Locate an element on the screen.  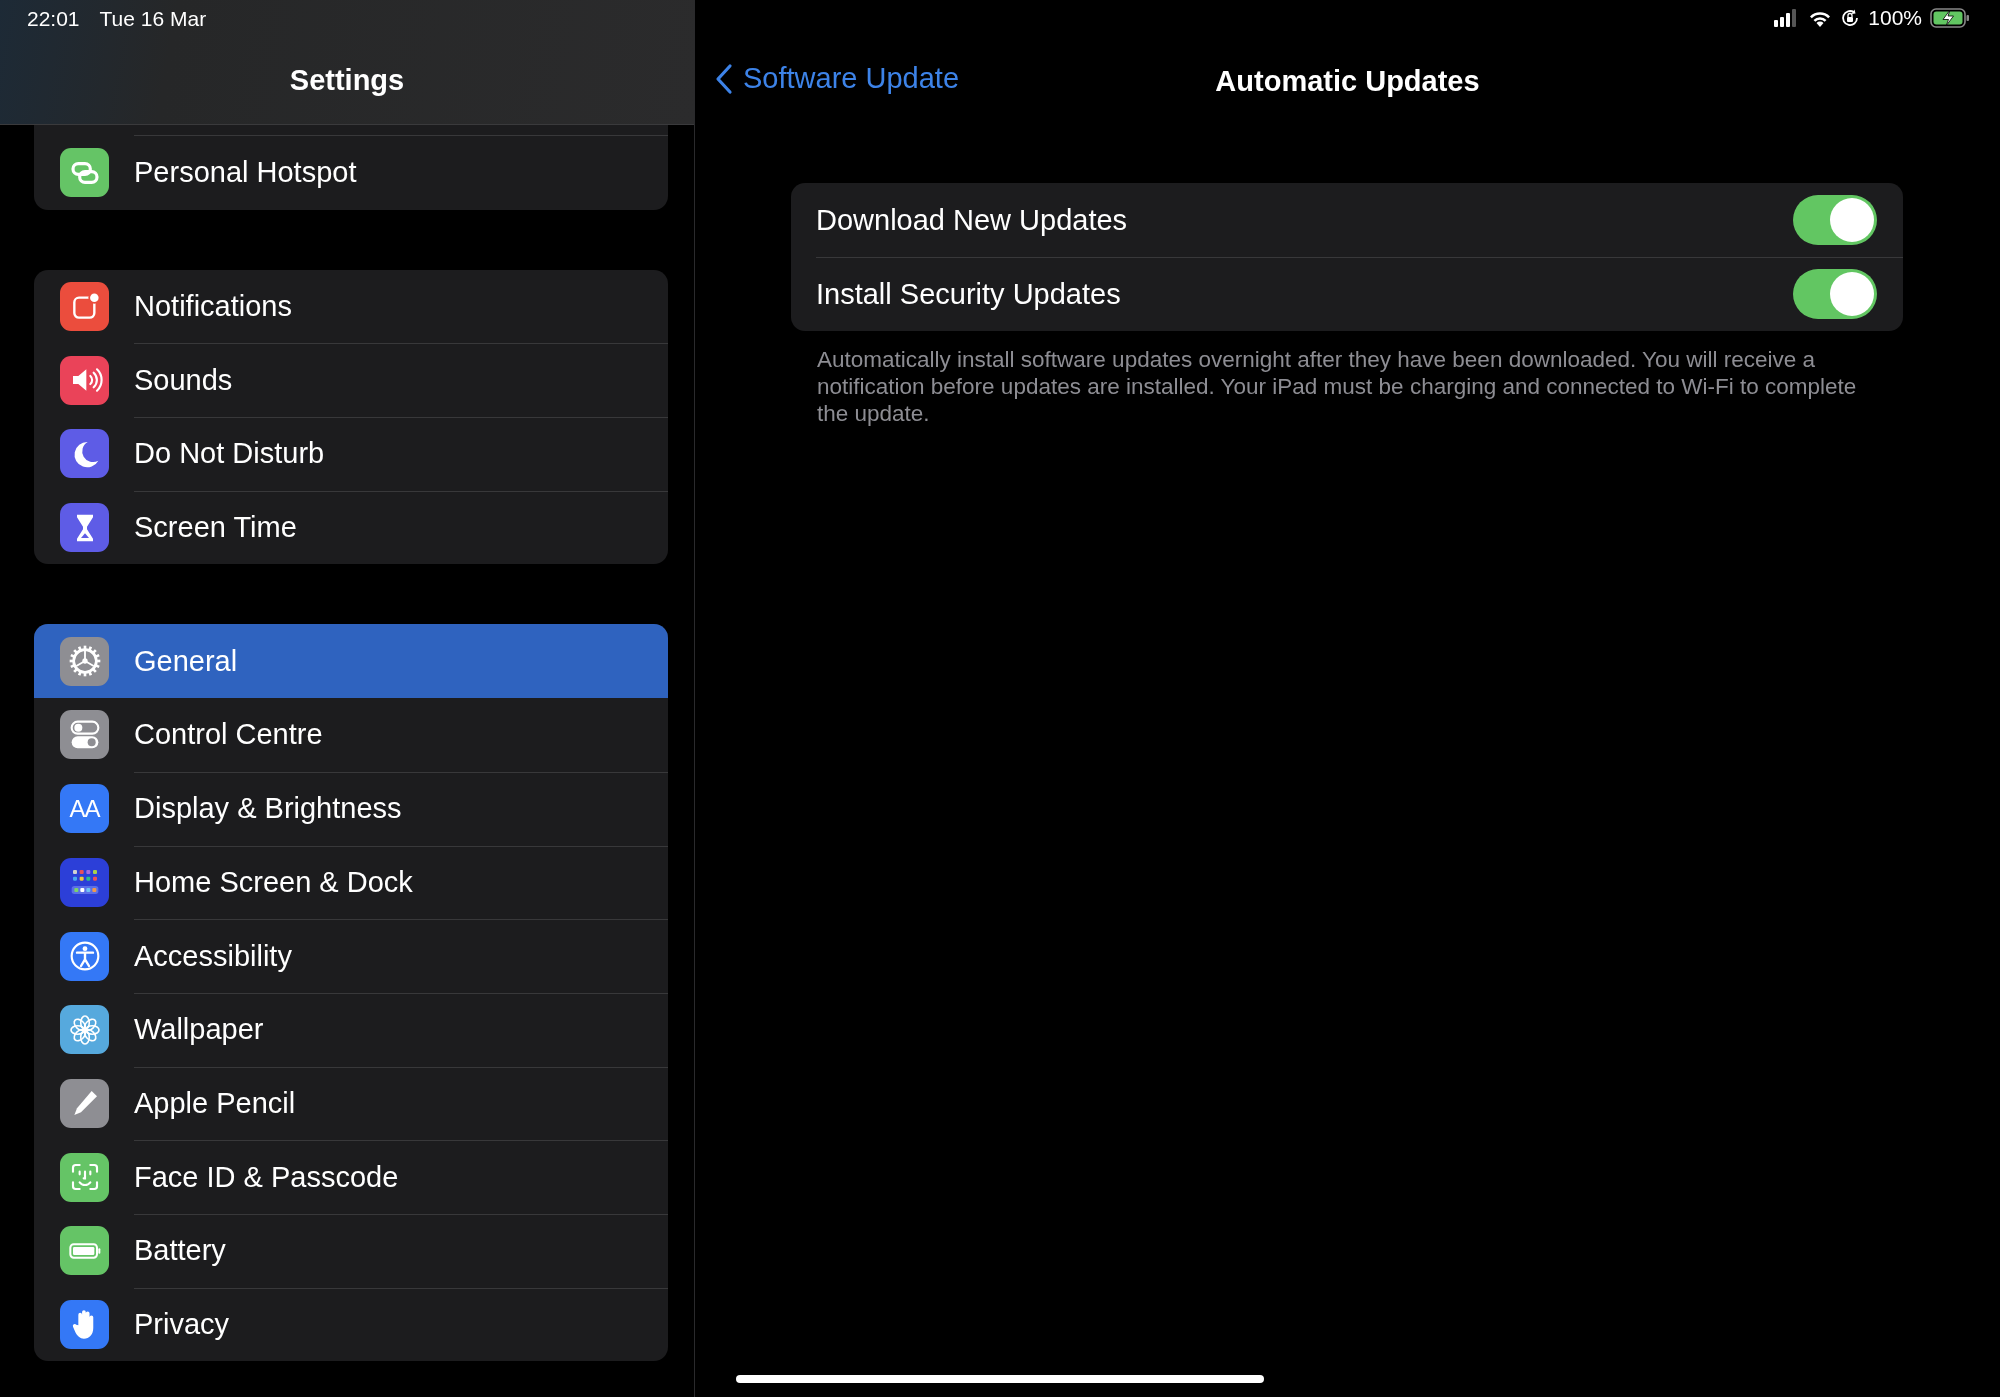
sidebar-item: General is located at coordinates (351, 661).